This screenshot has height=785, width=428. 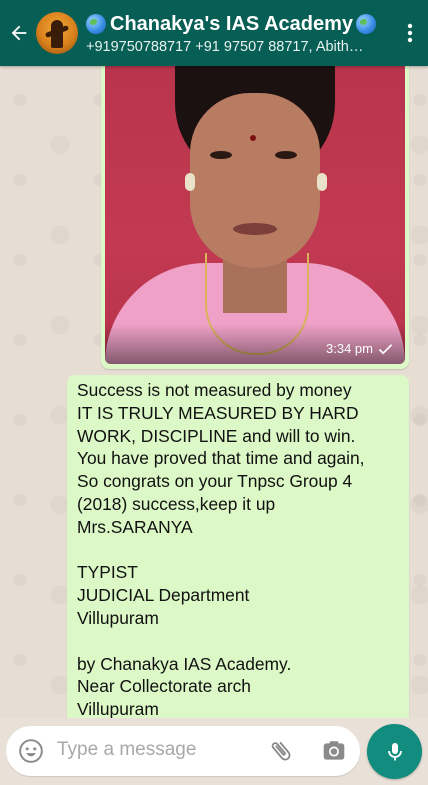 I want to click on message-input-box: Type a message, so click(x=183, y=751).